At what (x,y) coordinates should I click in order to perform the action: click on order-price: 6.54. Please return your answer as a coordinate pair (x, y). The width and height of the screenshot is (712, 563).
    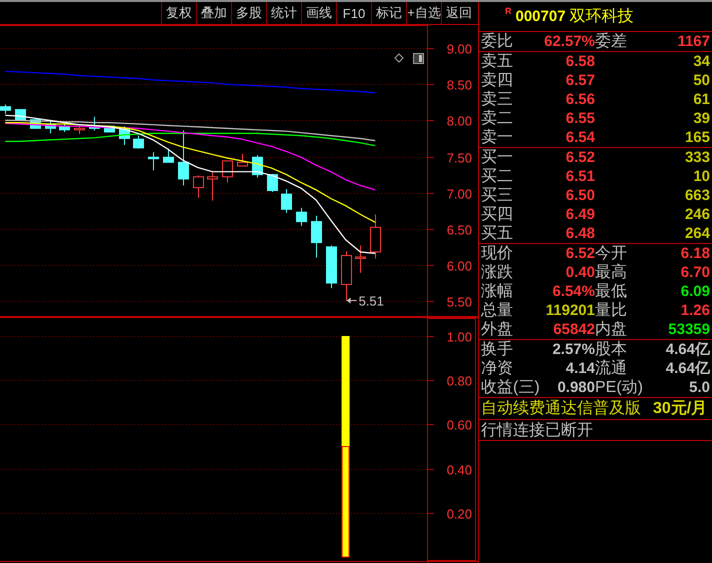
    Looking at the image, I should click on (580, 137).